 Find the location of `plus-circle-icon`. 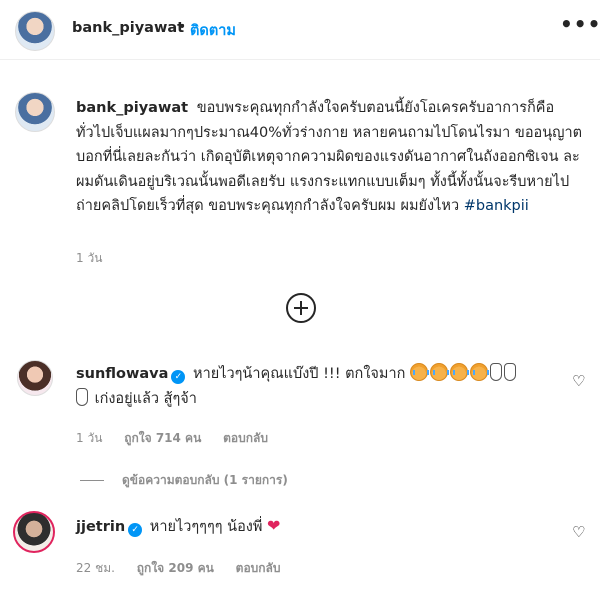

plus-circle-icon is located at coordinates (301, 308).